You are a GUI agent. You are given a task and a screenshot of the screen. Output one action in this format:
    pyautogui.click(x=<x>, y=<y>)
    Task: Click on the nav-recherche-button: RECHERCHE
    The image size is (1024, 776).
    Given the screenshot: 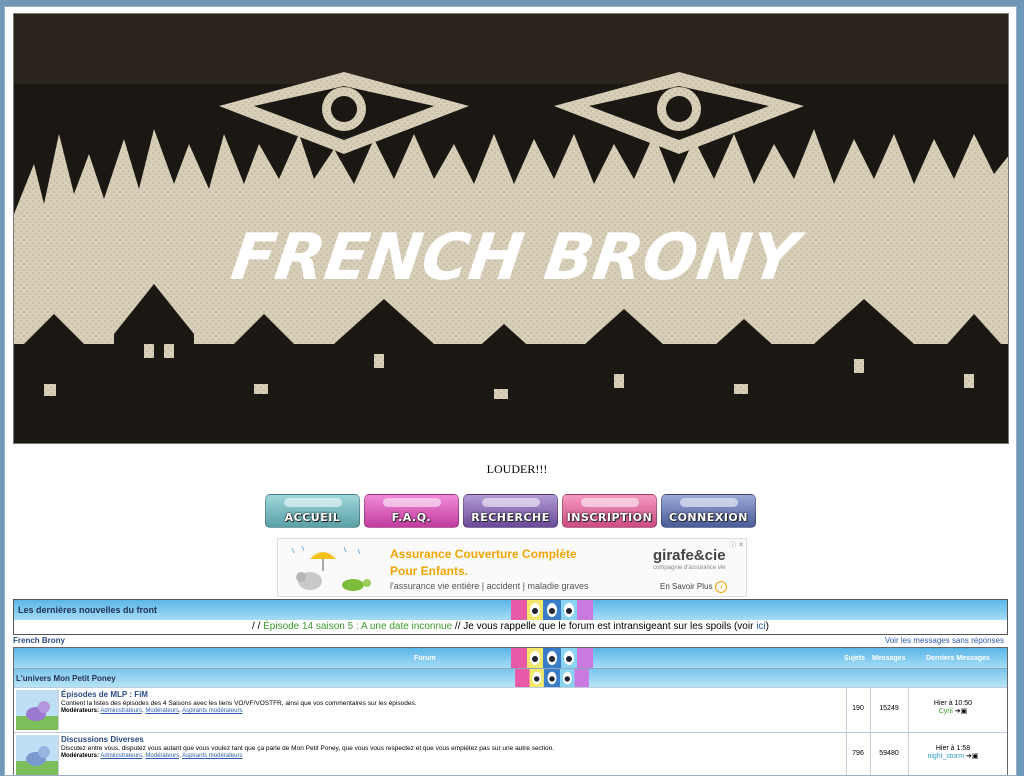 What is the action you would take?
    pyautogui.click(x=510, y=511)
    